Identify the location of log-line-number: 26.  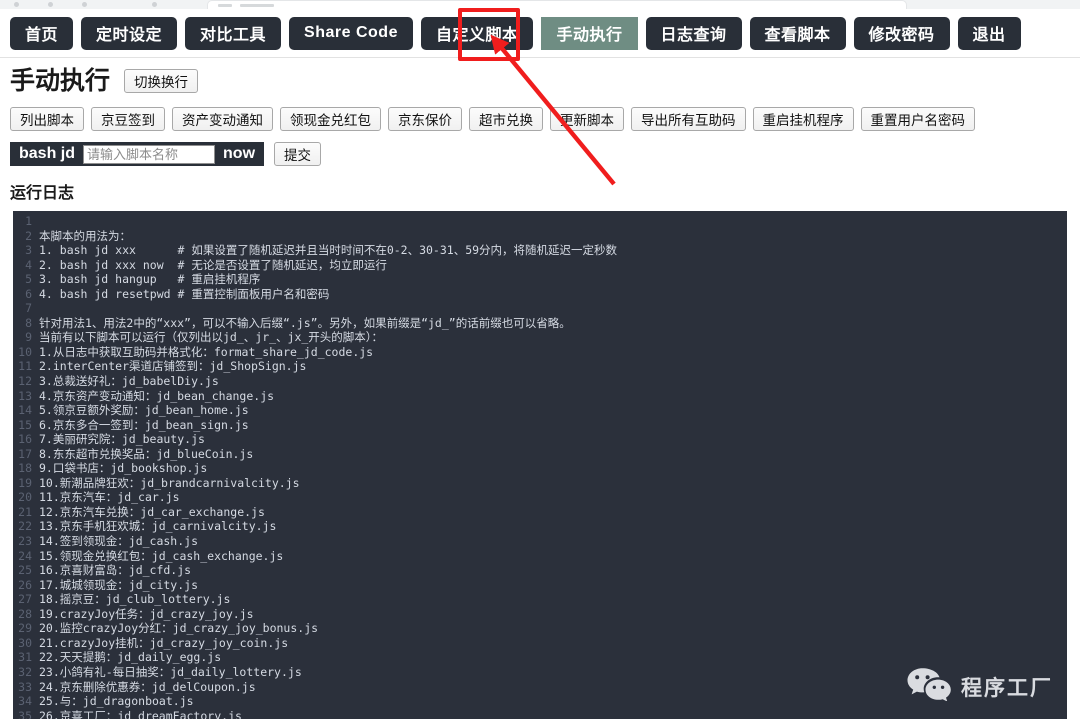
(25, 584).